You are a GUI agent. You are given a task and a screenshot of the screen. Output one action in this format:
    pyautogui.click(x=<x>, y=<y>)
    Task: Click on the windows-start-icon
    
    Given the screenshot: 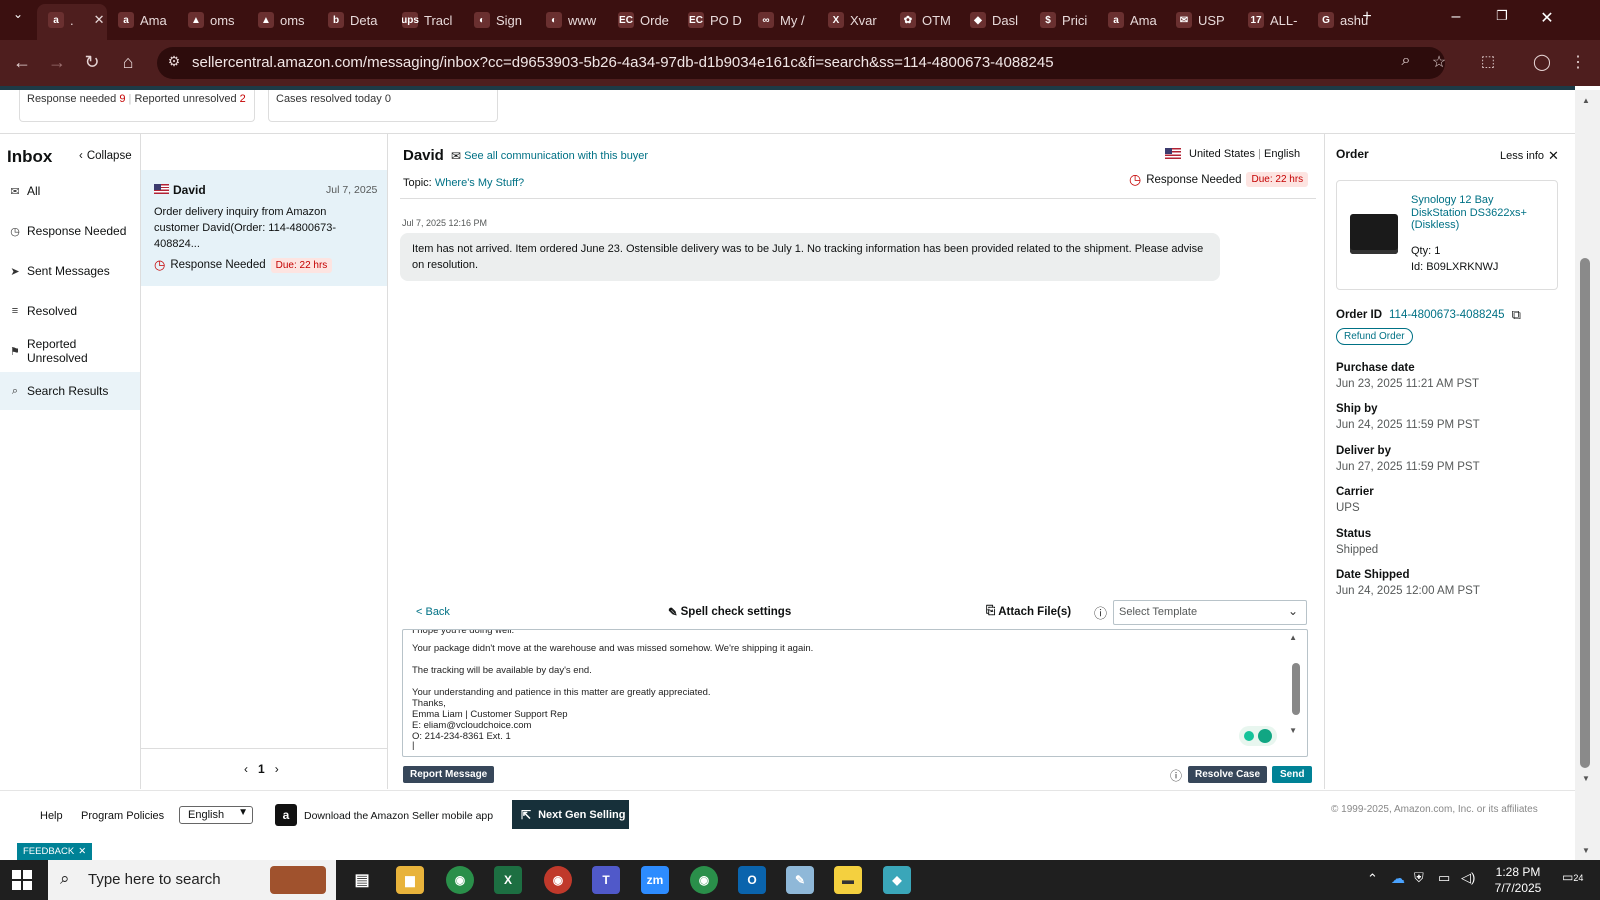 What is the action you would take?
    pyautogui.click(x=22, y=880)
    